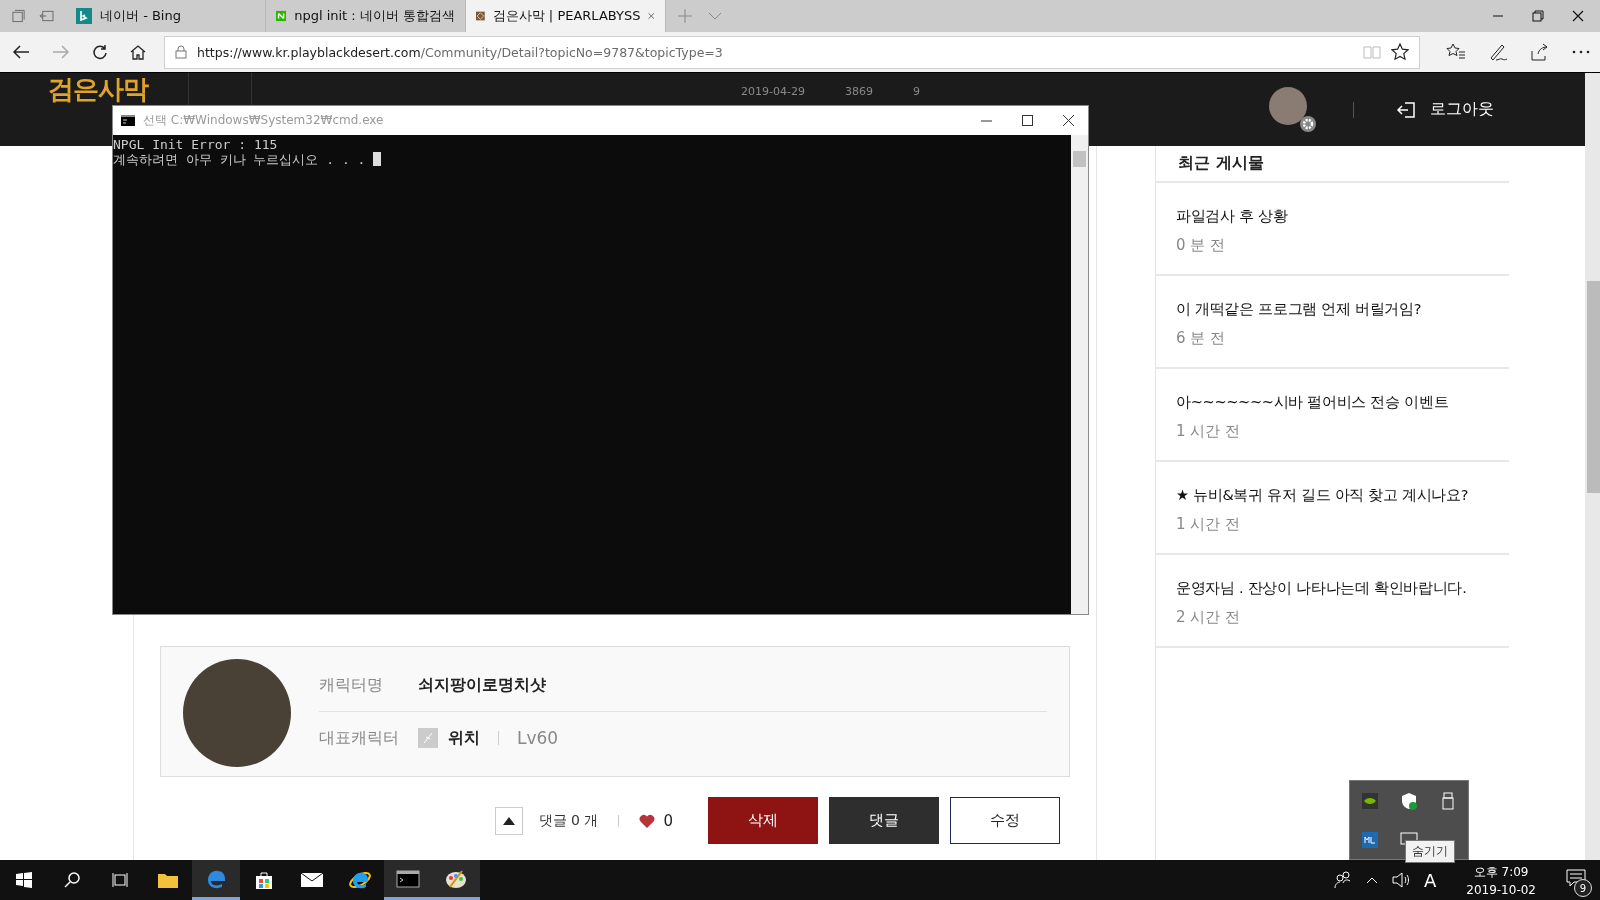  I want to click on ml-icon, so click(1369, 840).